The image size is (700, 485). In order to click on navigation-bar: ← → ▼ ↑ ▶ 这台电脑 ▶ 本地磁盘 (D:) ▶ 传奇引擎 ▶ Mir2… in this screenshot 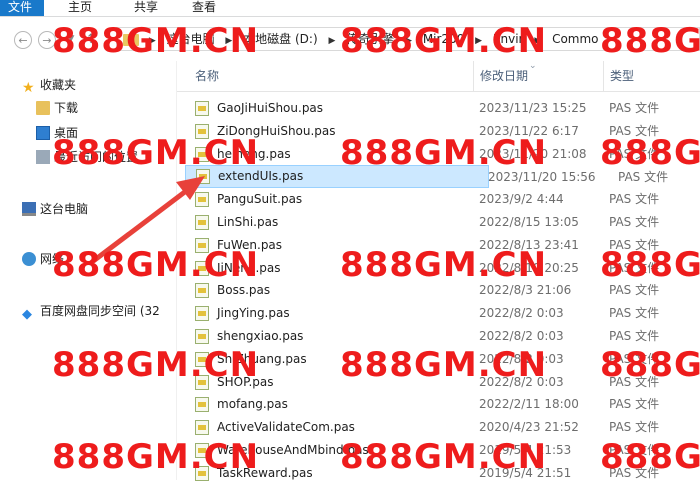, I will do `click(350, 39)`.